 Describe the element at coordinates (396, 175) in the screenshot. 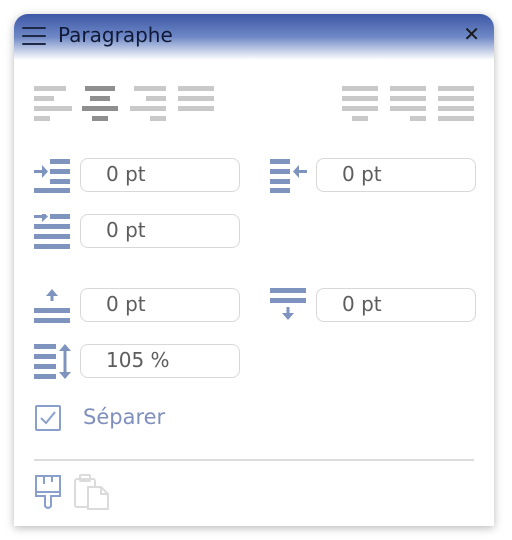

I see `indent-right-input: 0 pt` at that location.